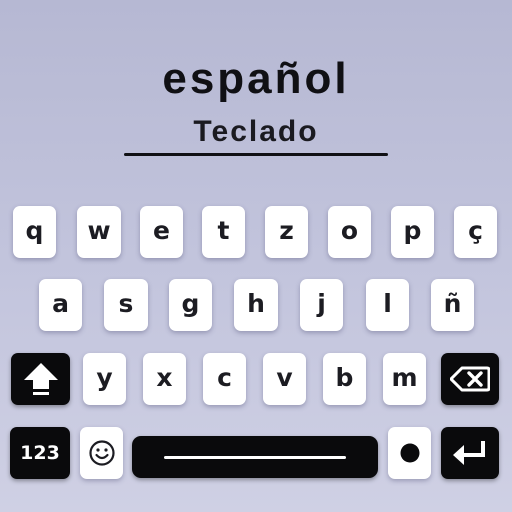  I want to click on key-e: e, so click(161, 232).